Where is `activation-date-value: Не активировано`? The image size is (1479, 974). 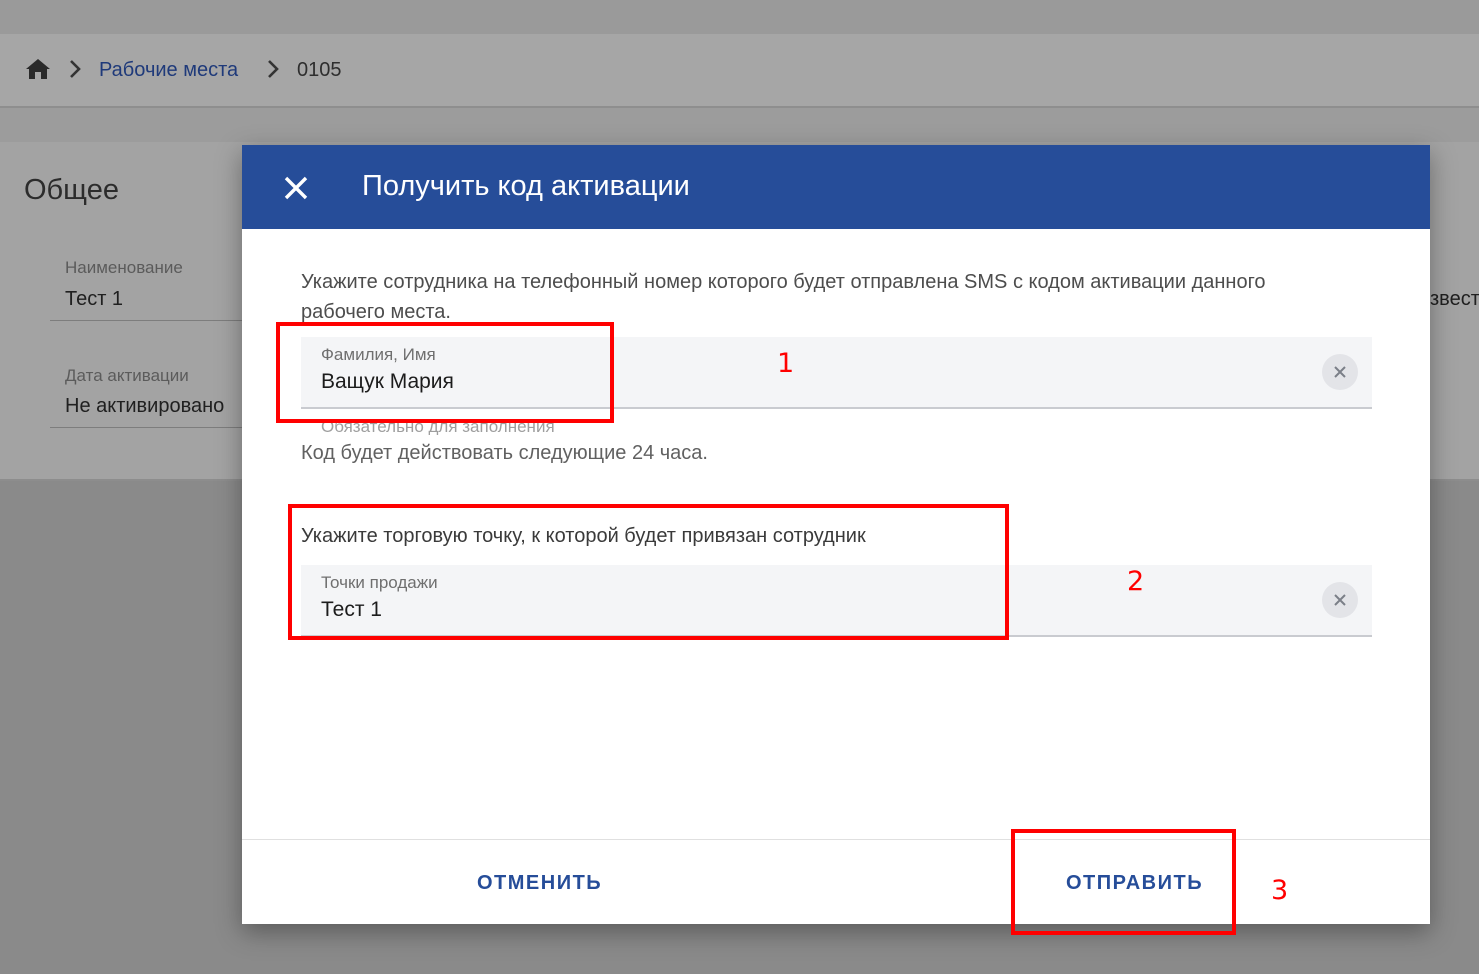 activation-date-value: Не активировано is located at coordinates (145, 406).